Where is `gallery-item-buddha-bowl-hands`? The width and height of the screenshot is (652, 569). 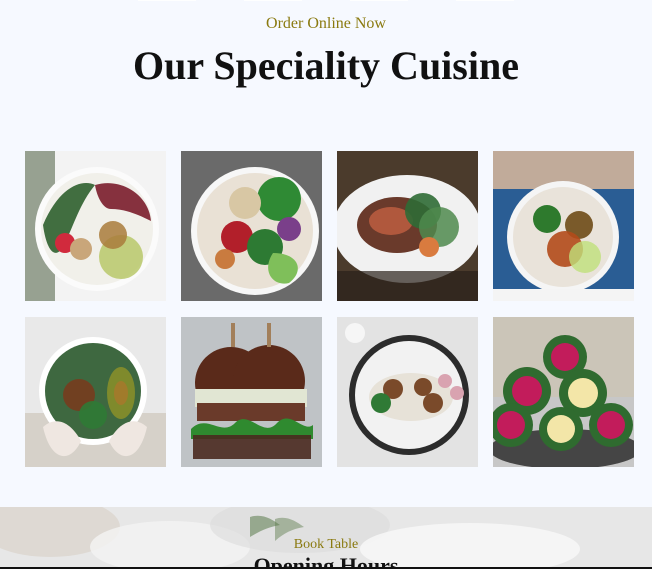 gallery-item-buddha-bowl-hands is located at coordinates (563, 226).